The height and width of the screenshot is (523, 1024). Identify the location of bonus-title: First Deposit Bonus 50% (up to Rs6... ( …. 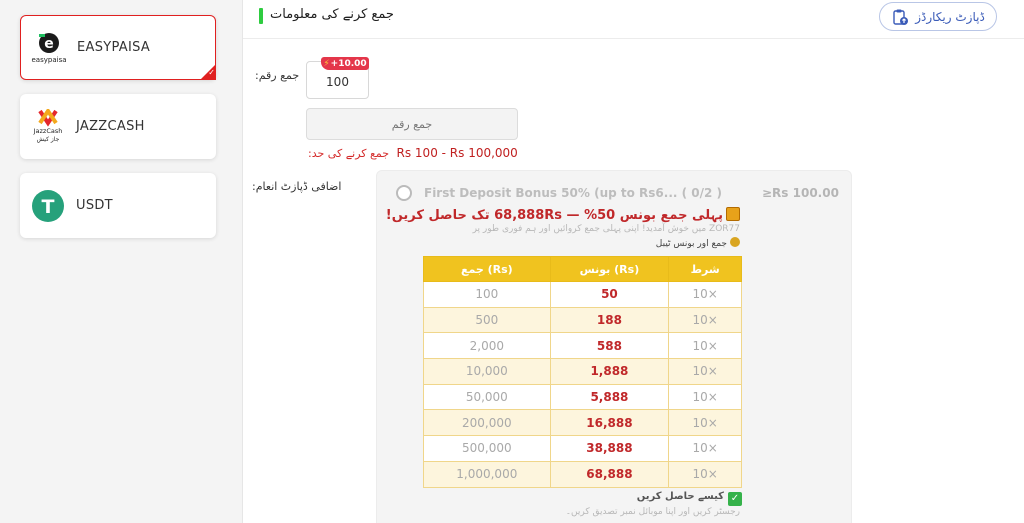
(573, 193).